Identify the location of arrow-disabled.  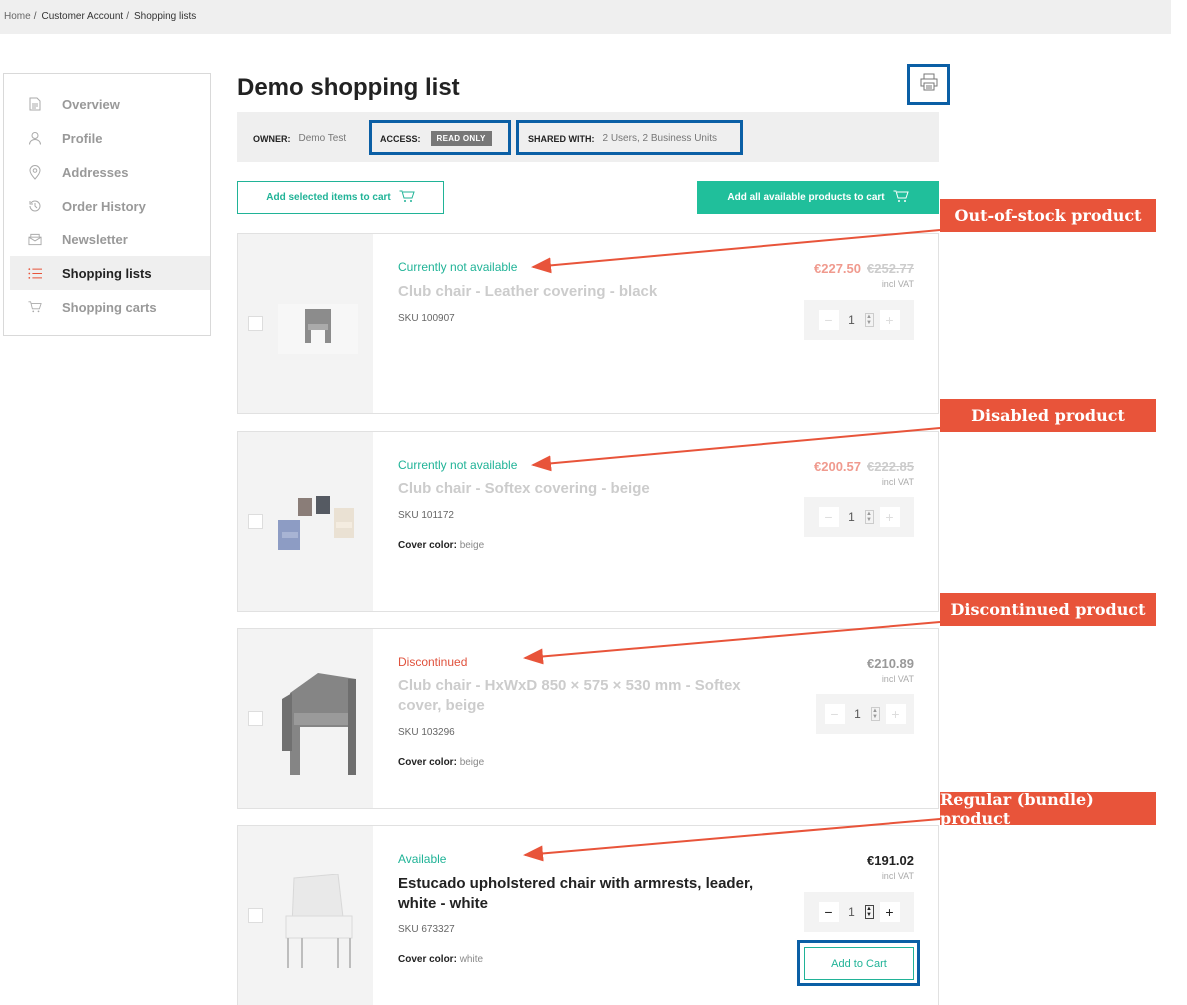
(736, 449).